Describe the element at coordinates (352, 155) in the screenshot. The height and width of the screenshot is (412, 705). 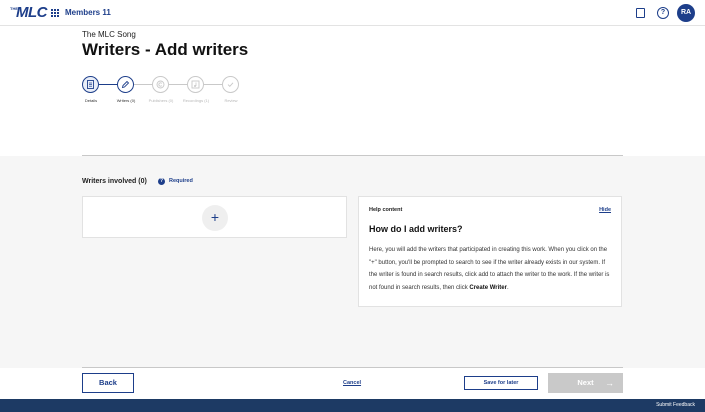
I see `section-divider` at that location.